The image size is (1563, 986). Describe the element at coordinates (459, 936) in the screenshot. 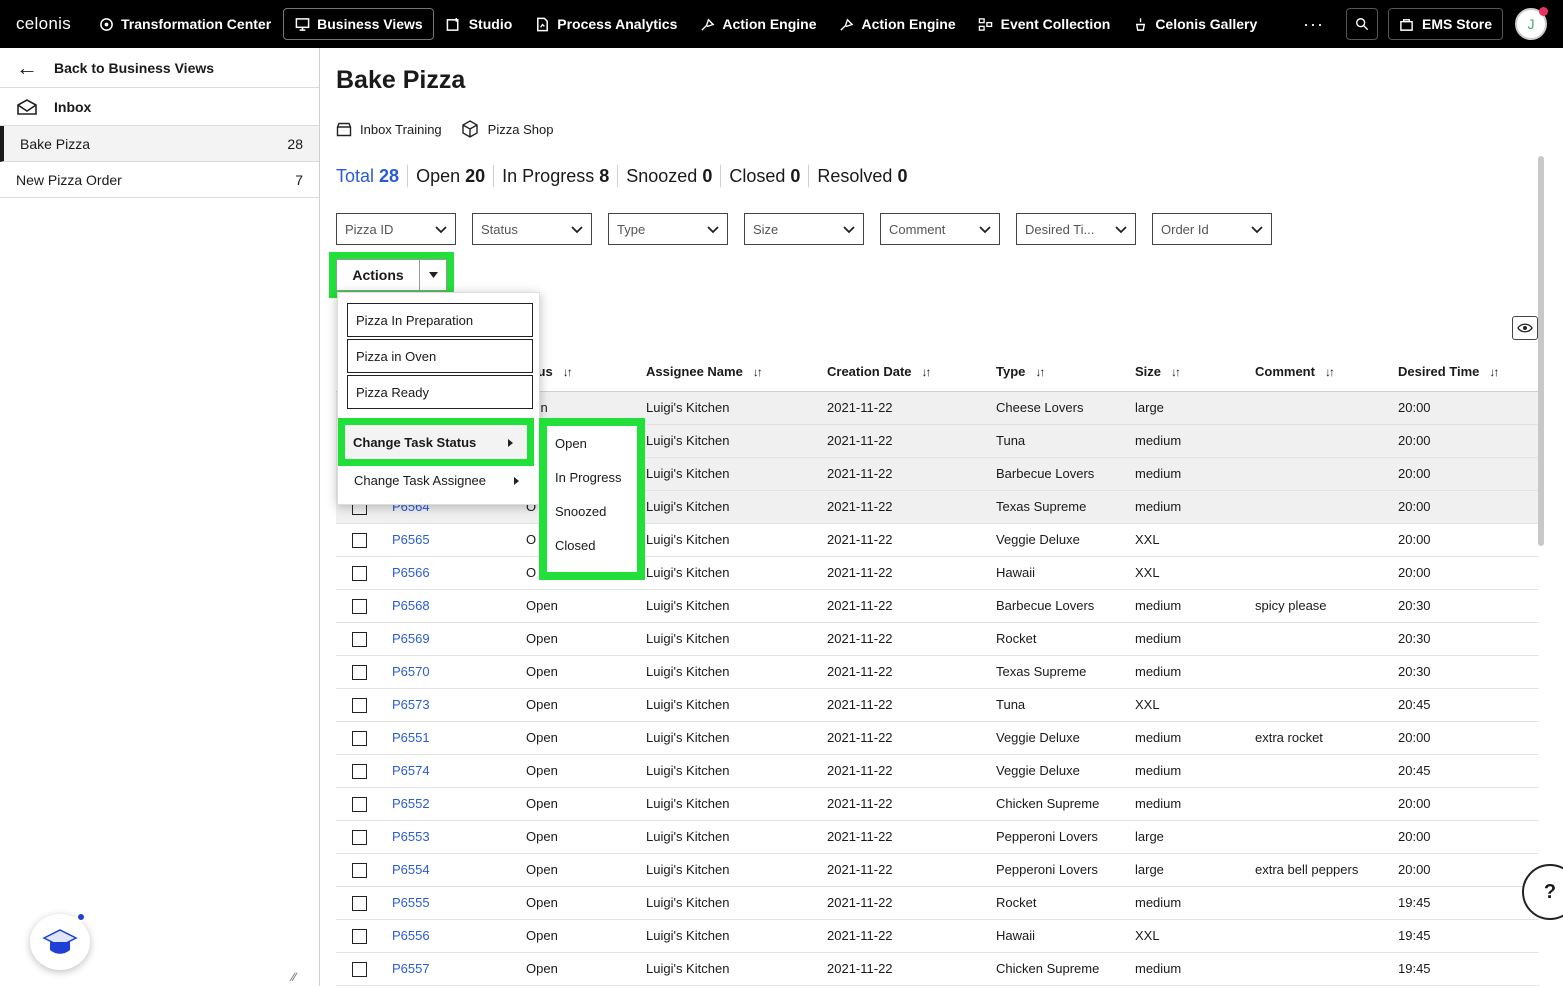

I see `pizza-id-cell: P6556` at that location.